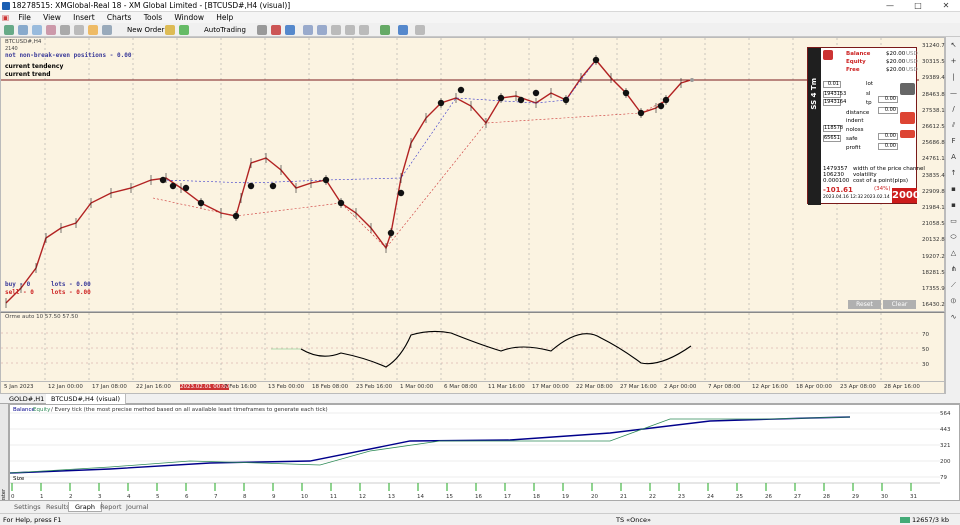  I want to click on free-value: $20.00, so click(896, 70).